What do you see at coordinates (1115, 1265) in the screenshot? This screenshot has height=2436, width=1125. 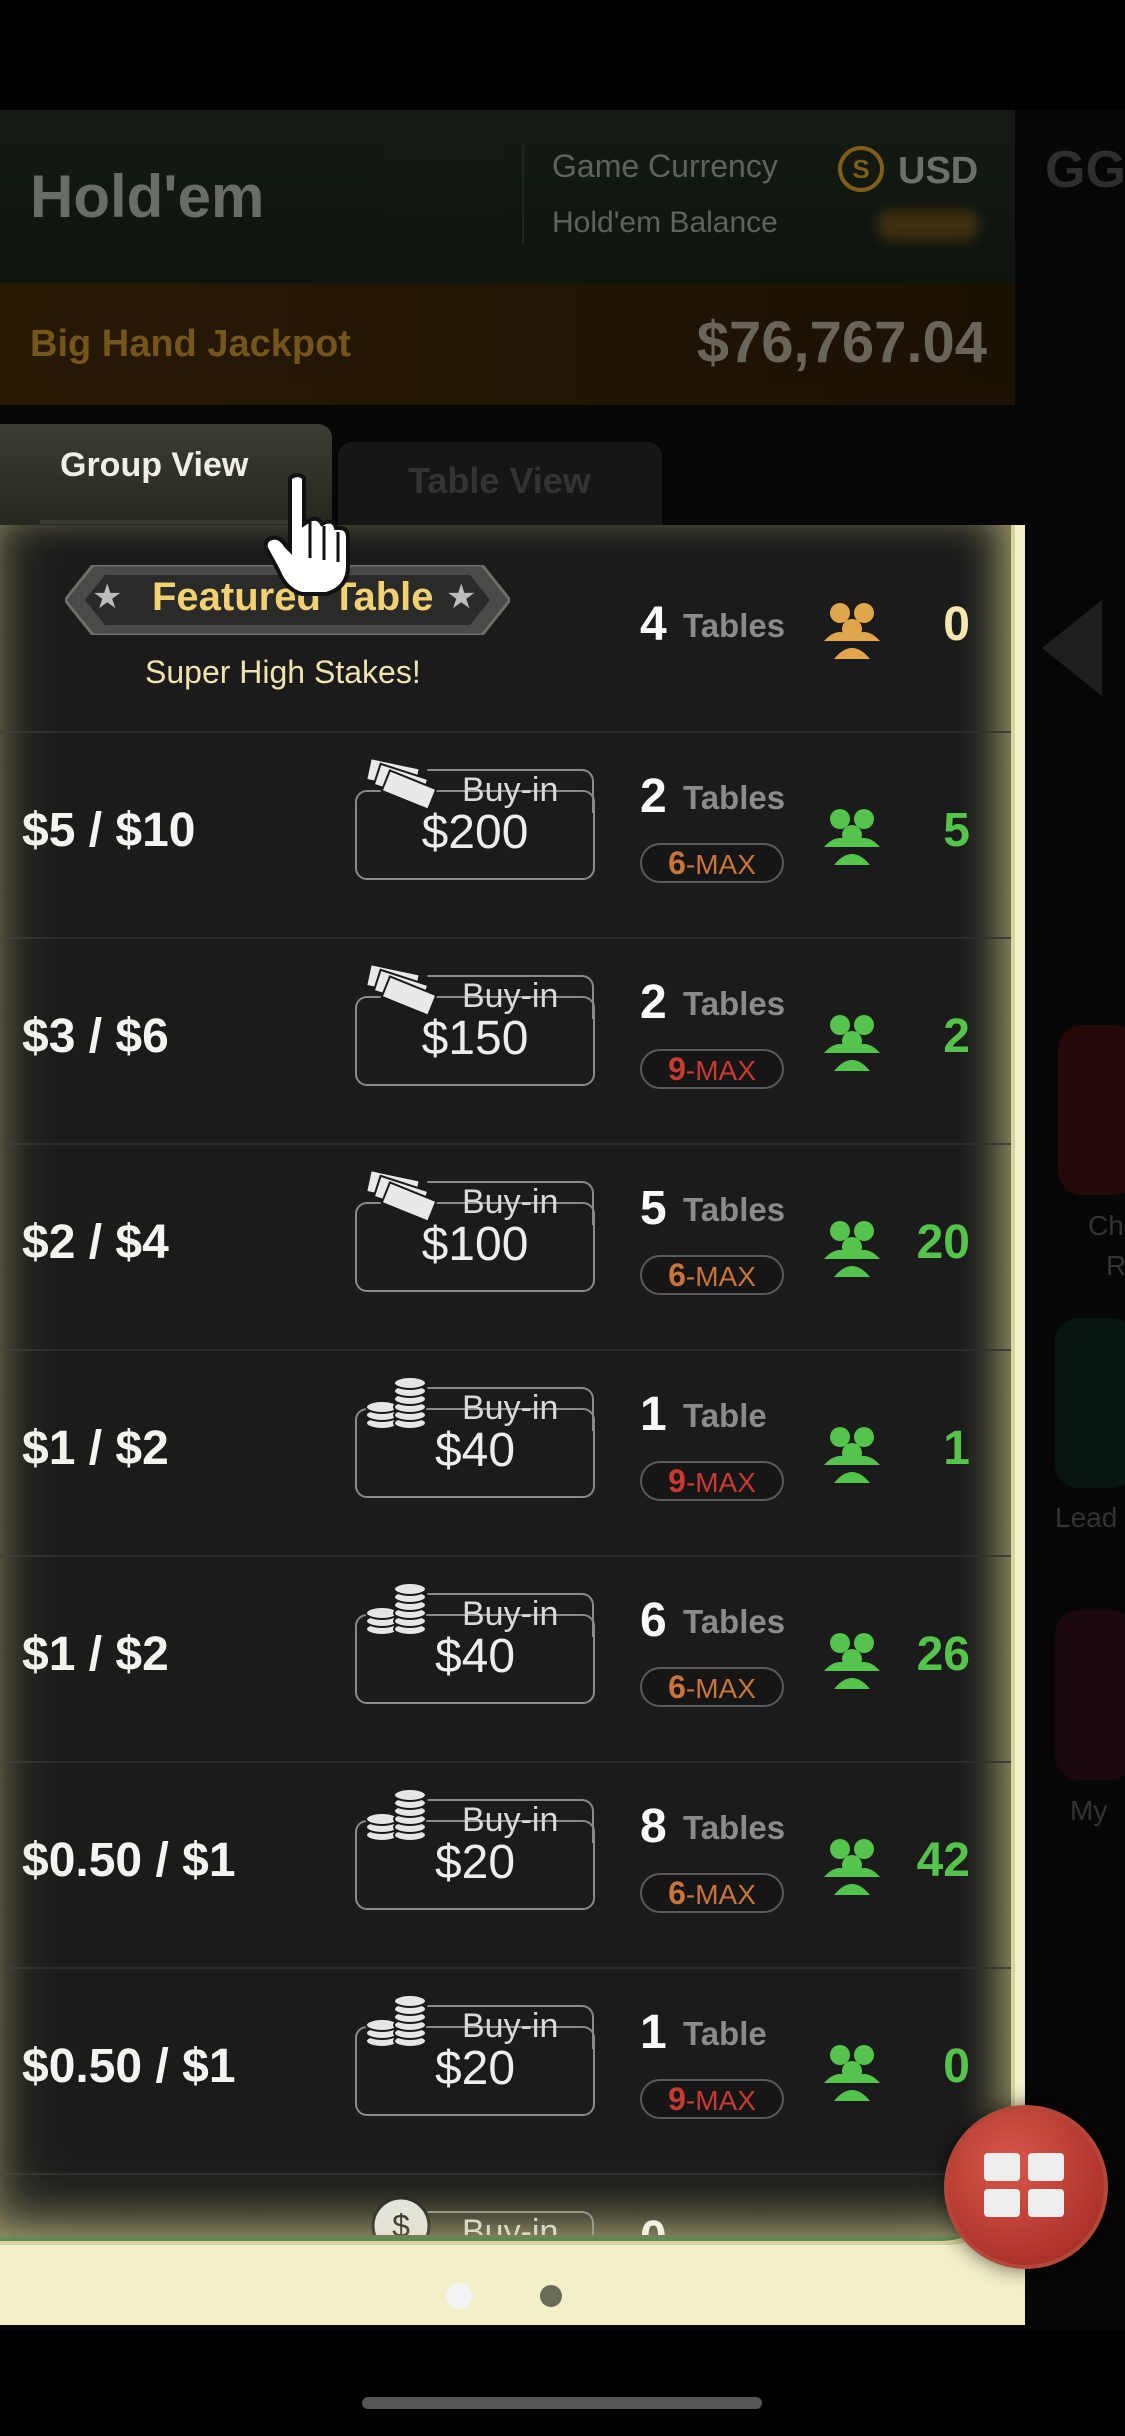 I see `side-label: R` at bounding box center [1115, 1265].